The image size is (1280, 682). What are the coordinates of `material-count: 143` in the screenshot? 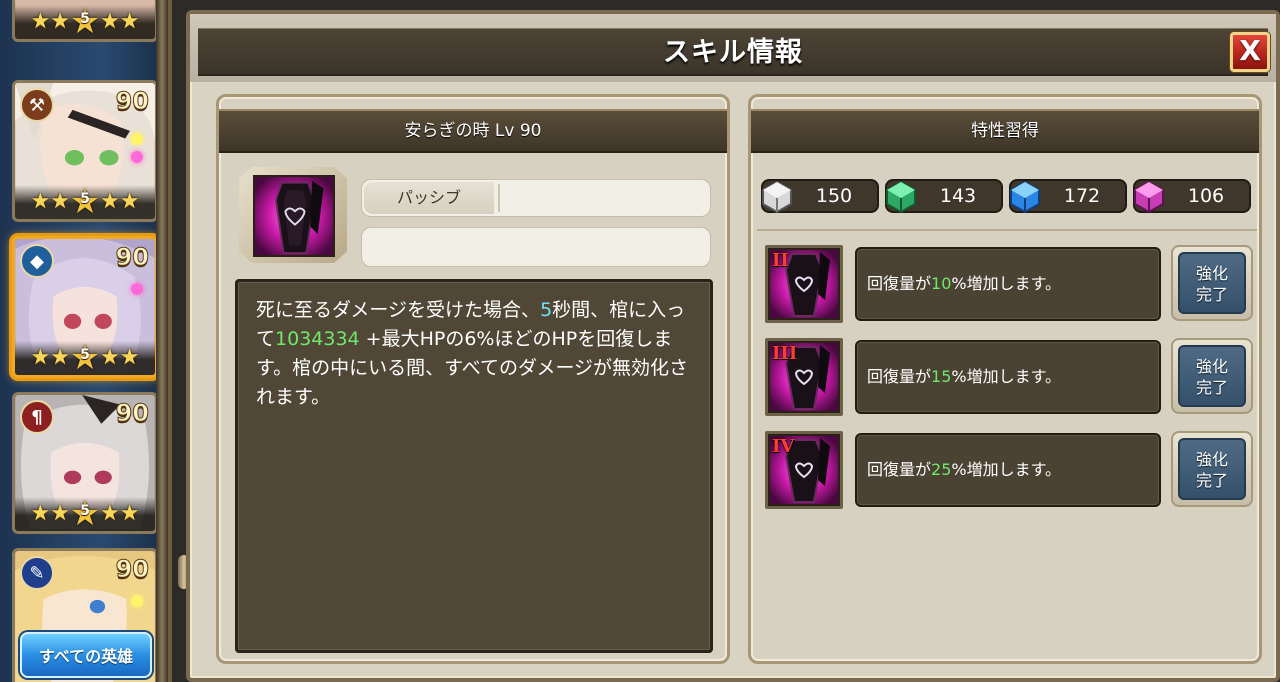 It's located at (958, 196).